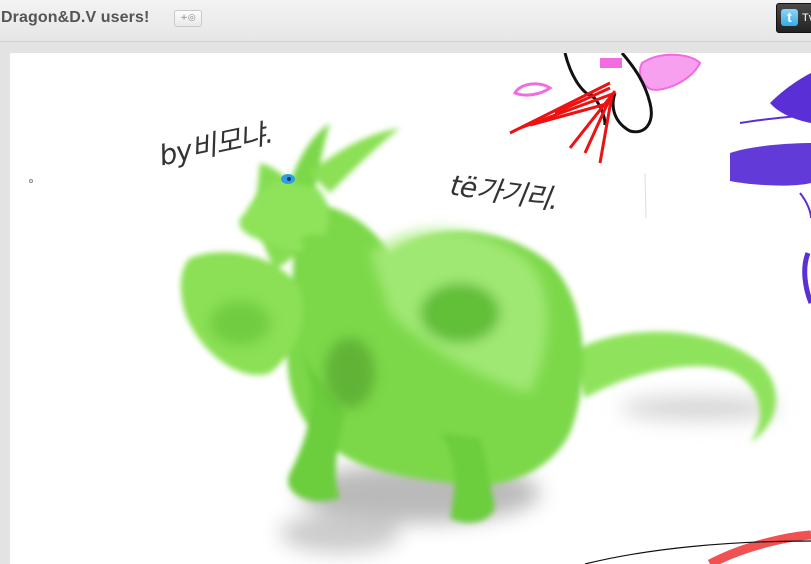 The height and width of the screenshot is (564, 811). What do you see at coordinates (789, 17) in the screenshot?
I see `twitter-icon: t` at bounding box center [789, 17].